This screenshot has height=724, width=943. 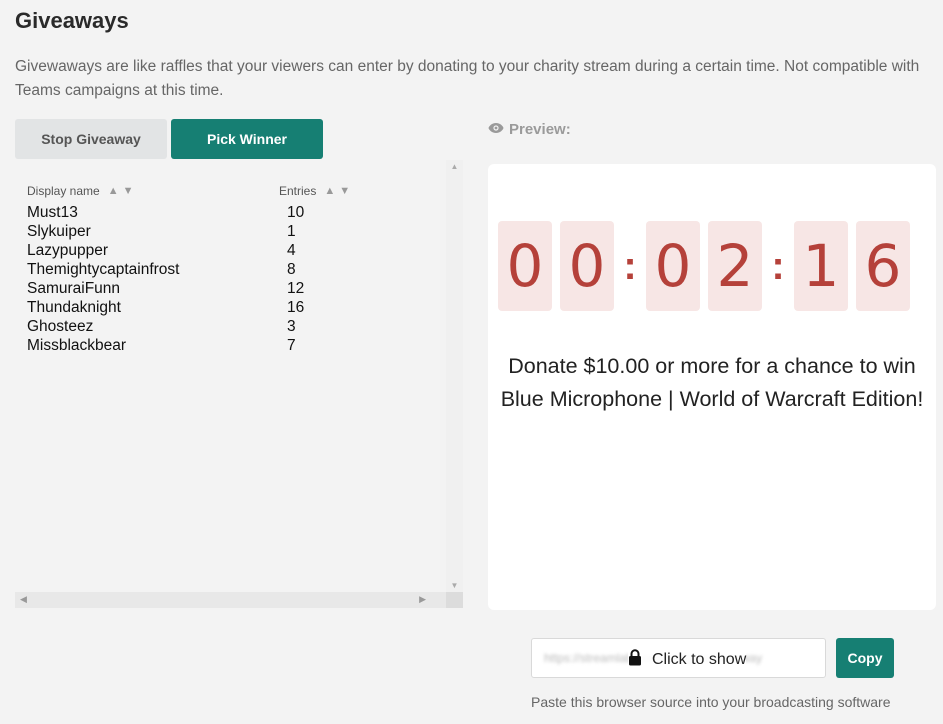 What do you see at coordinates (187, 308) in the screenshot?
I see `table-row: Thundaknight 16` at bounding box center [187, 308].